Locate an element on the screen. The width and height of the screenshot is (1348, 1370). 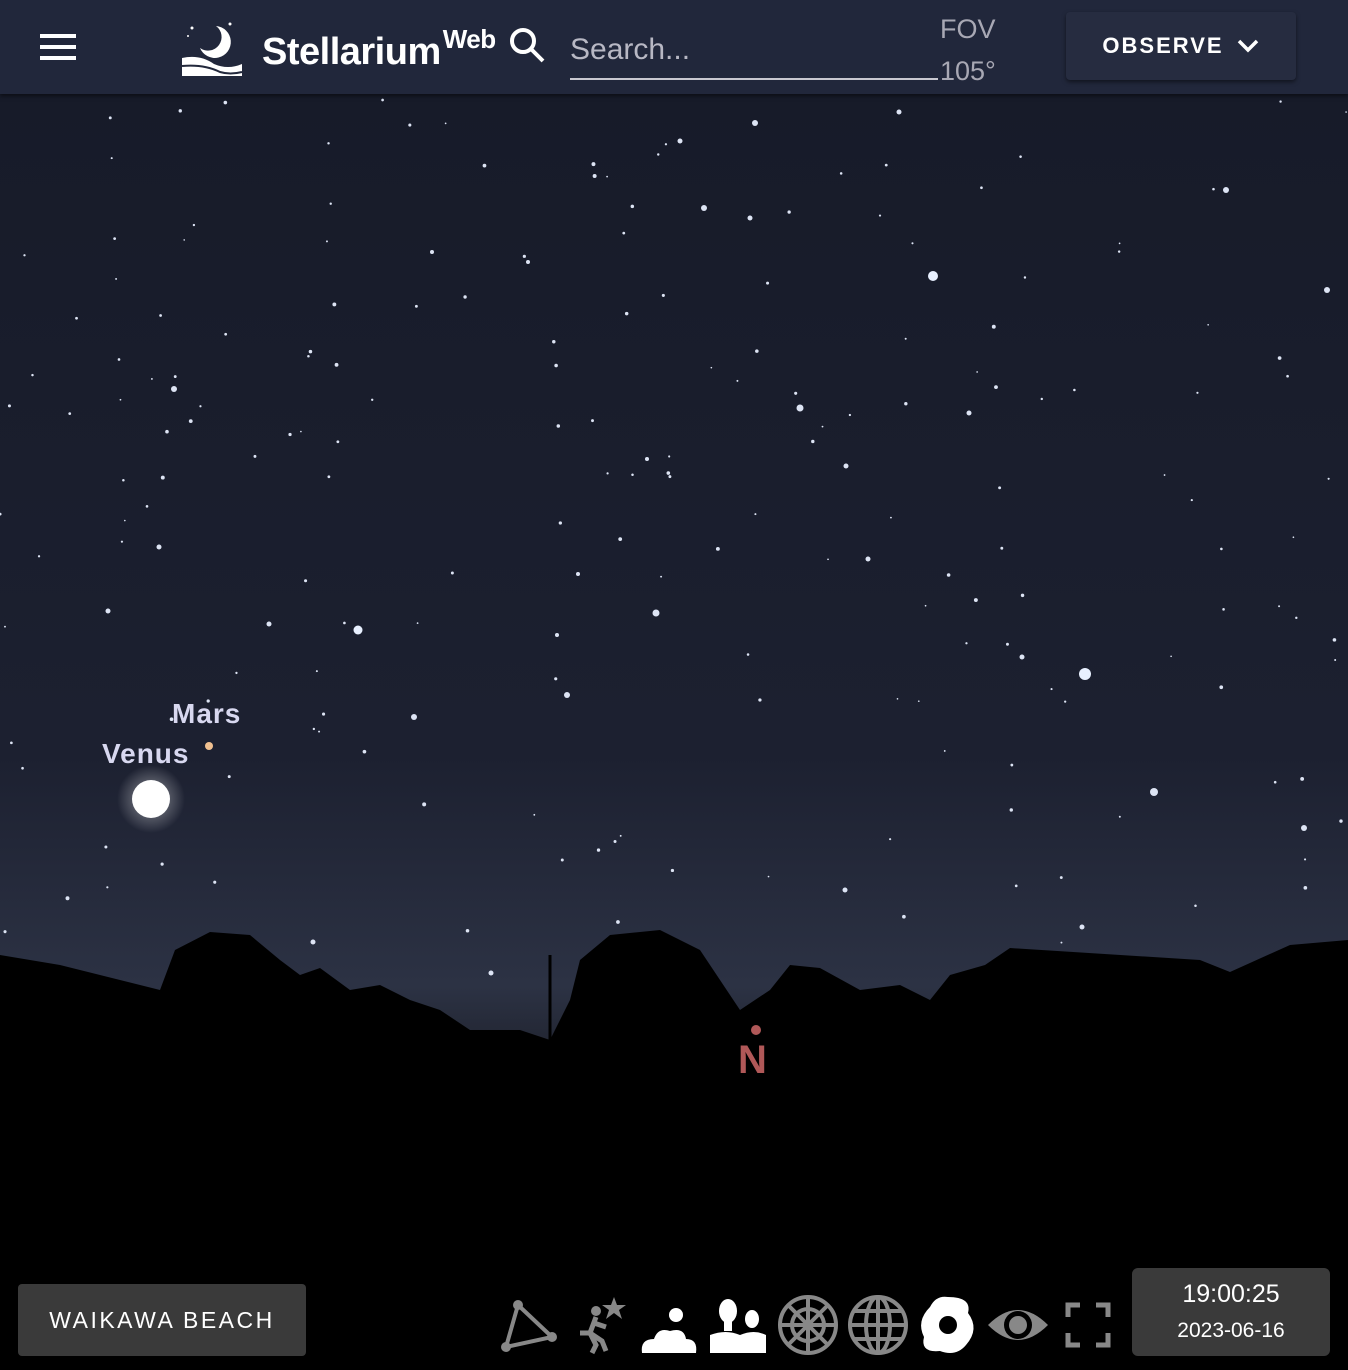
constellation-lines-icon is located at coordinates (528, 1325).